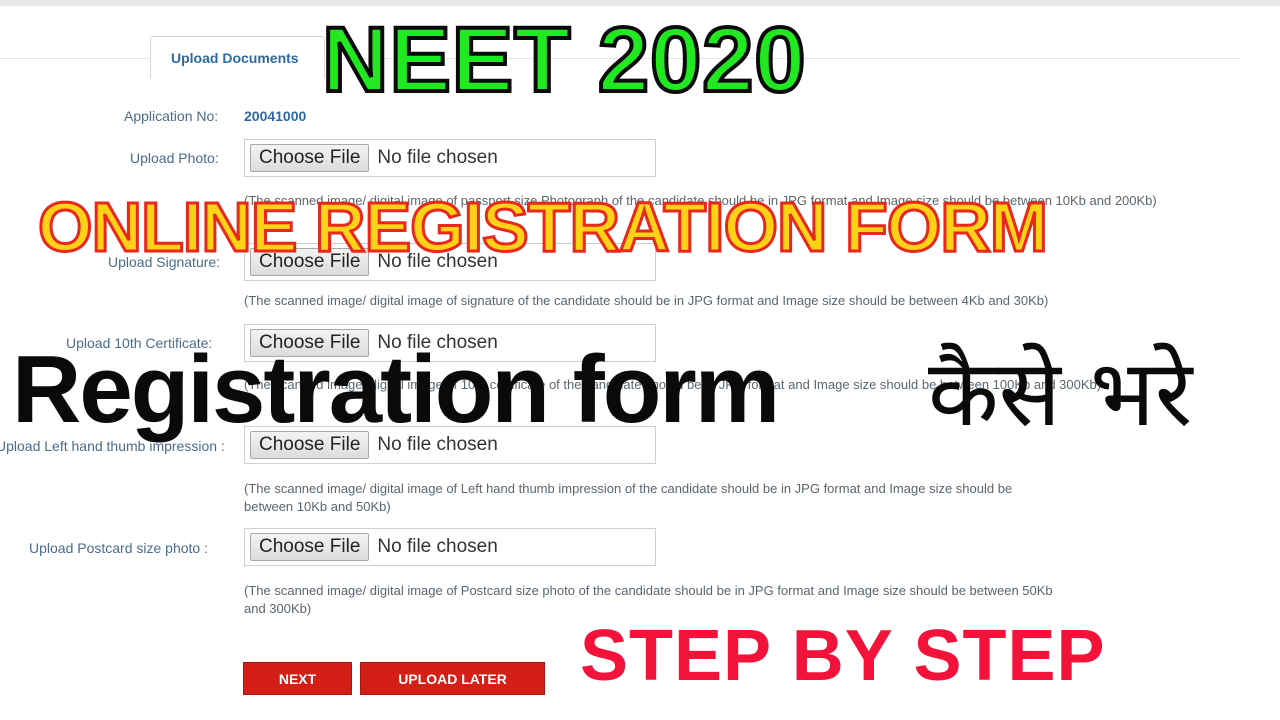 The height and width of the screenshot is (720, 1280). I want to click on photo-file-input: Choose File No file chosen, so click(450, 158).